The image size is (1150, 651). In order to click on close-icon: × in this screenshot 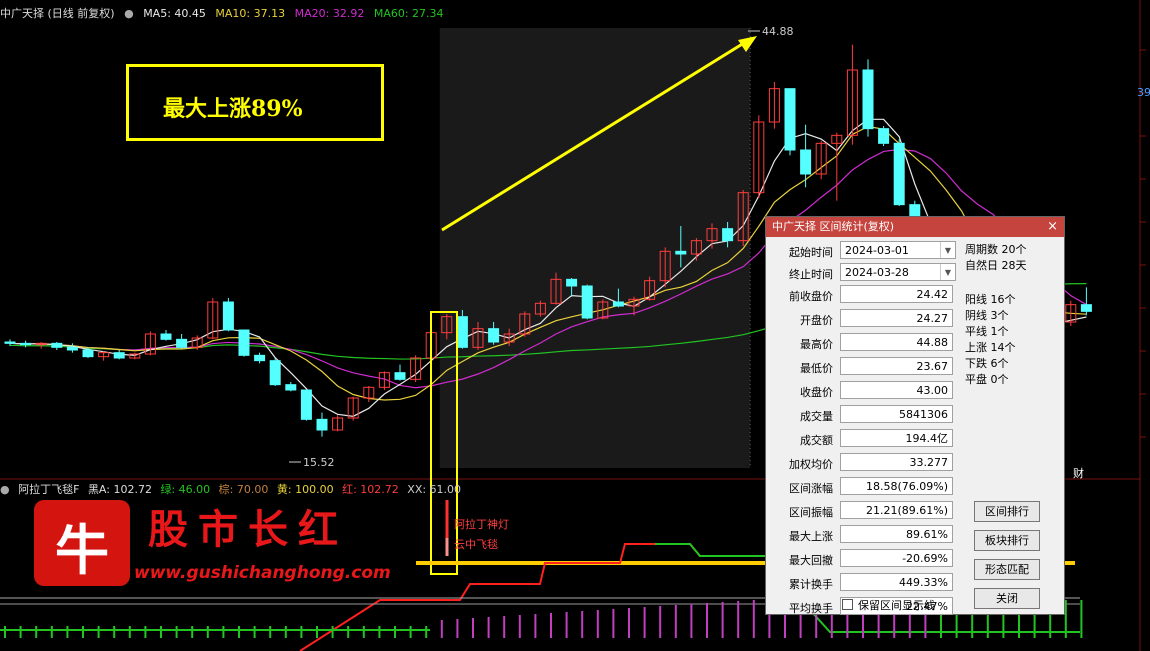, I will do `click(1052, 227)`.